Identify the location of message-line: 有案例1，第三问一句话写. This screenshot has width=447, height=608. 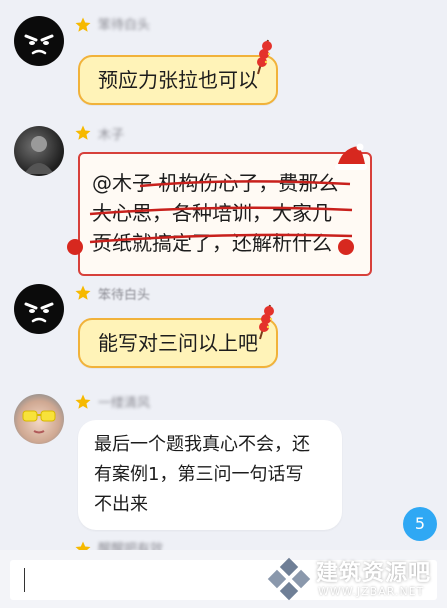
(199, 474).